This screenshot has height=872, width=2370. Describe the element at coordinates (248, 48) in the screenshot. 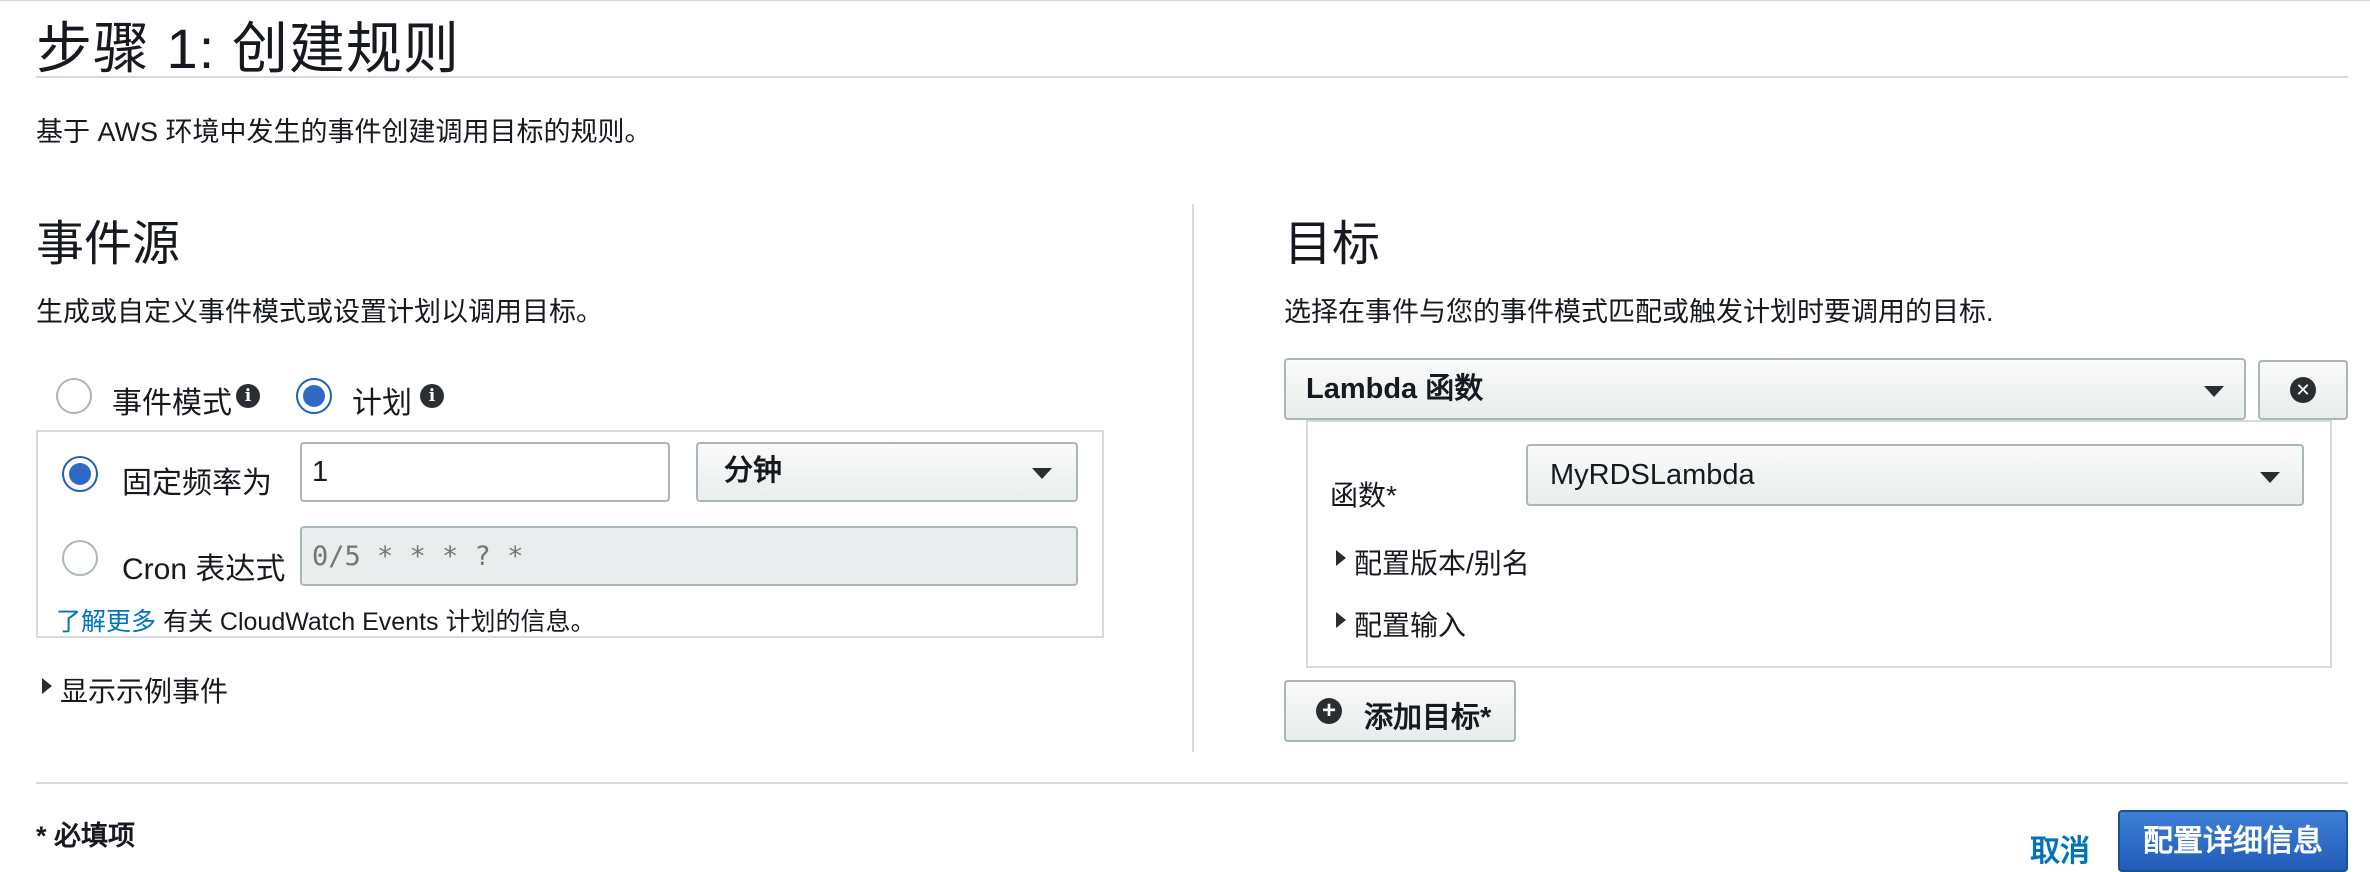

I see `page-title: 步骤 1: 创建规则` at that location.